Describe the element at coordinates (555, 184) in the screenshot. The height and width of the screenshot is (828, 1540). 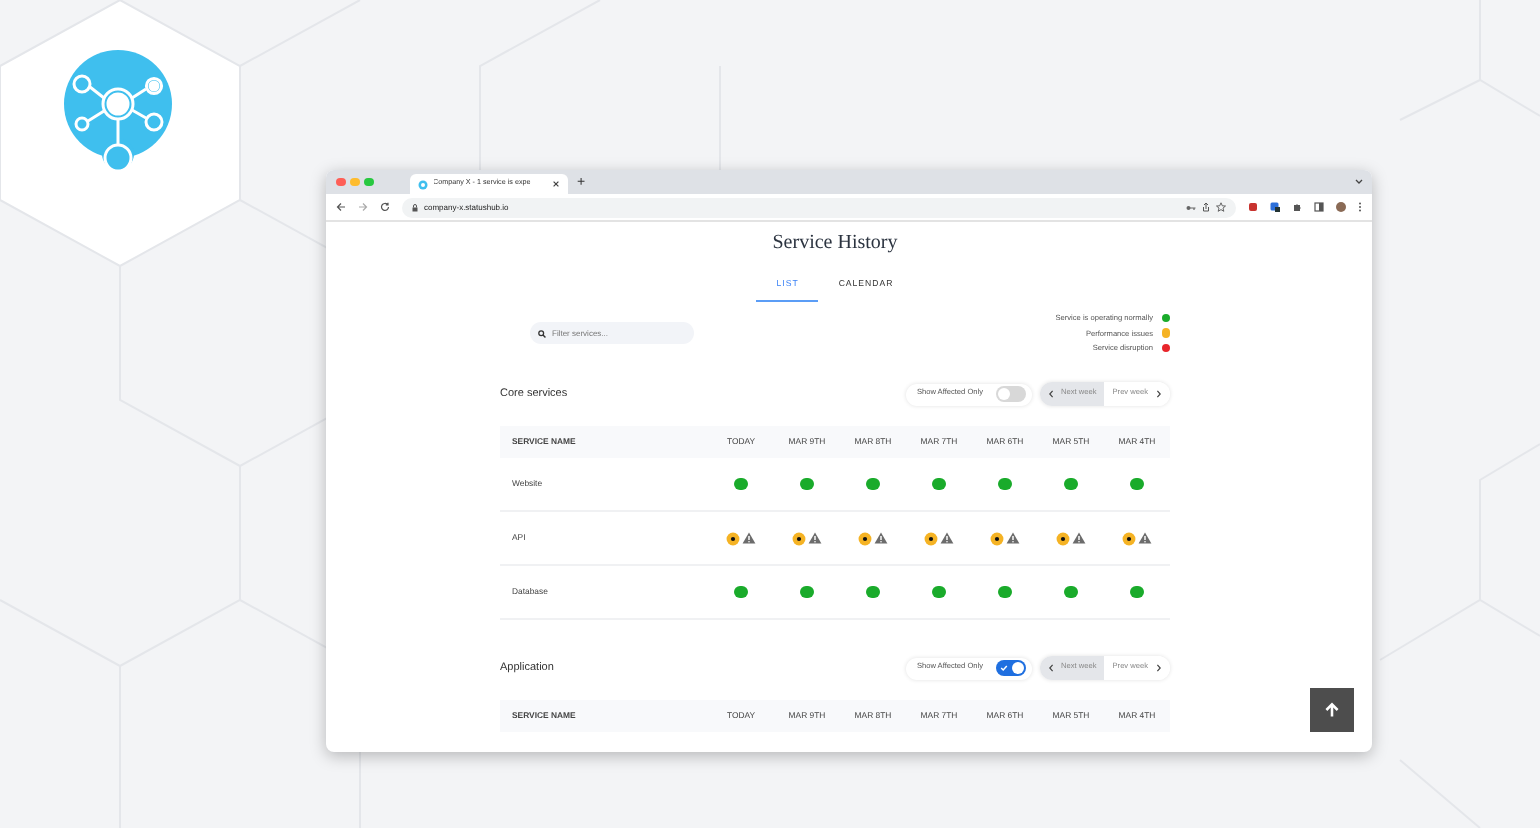
I see `close-icon` at that location.